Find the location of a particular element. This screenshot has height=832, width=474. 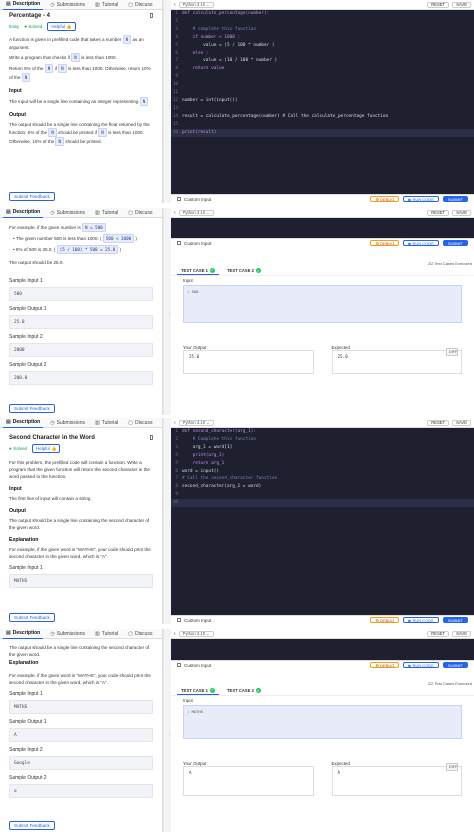

code-line: 2 # Complete this function is located at coordinates (322, 440).